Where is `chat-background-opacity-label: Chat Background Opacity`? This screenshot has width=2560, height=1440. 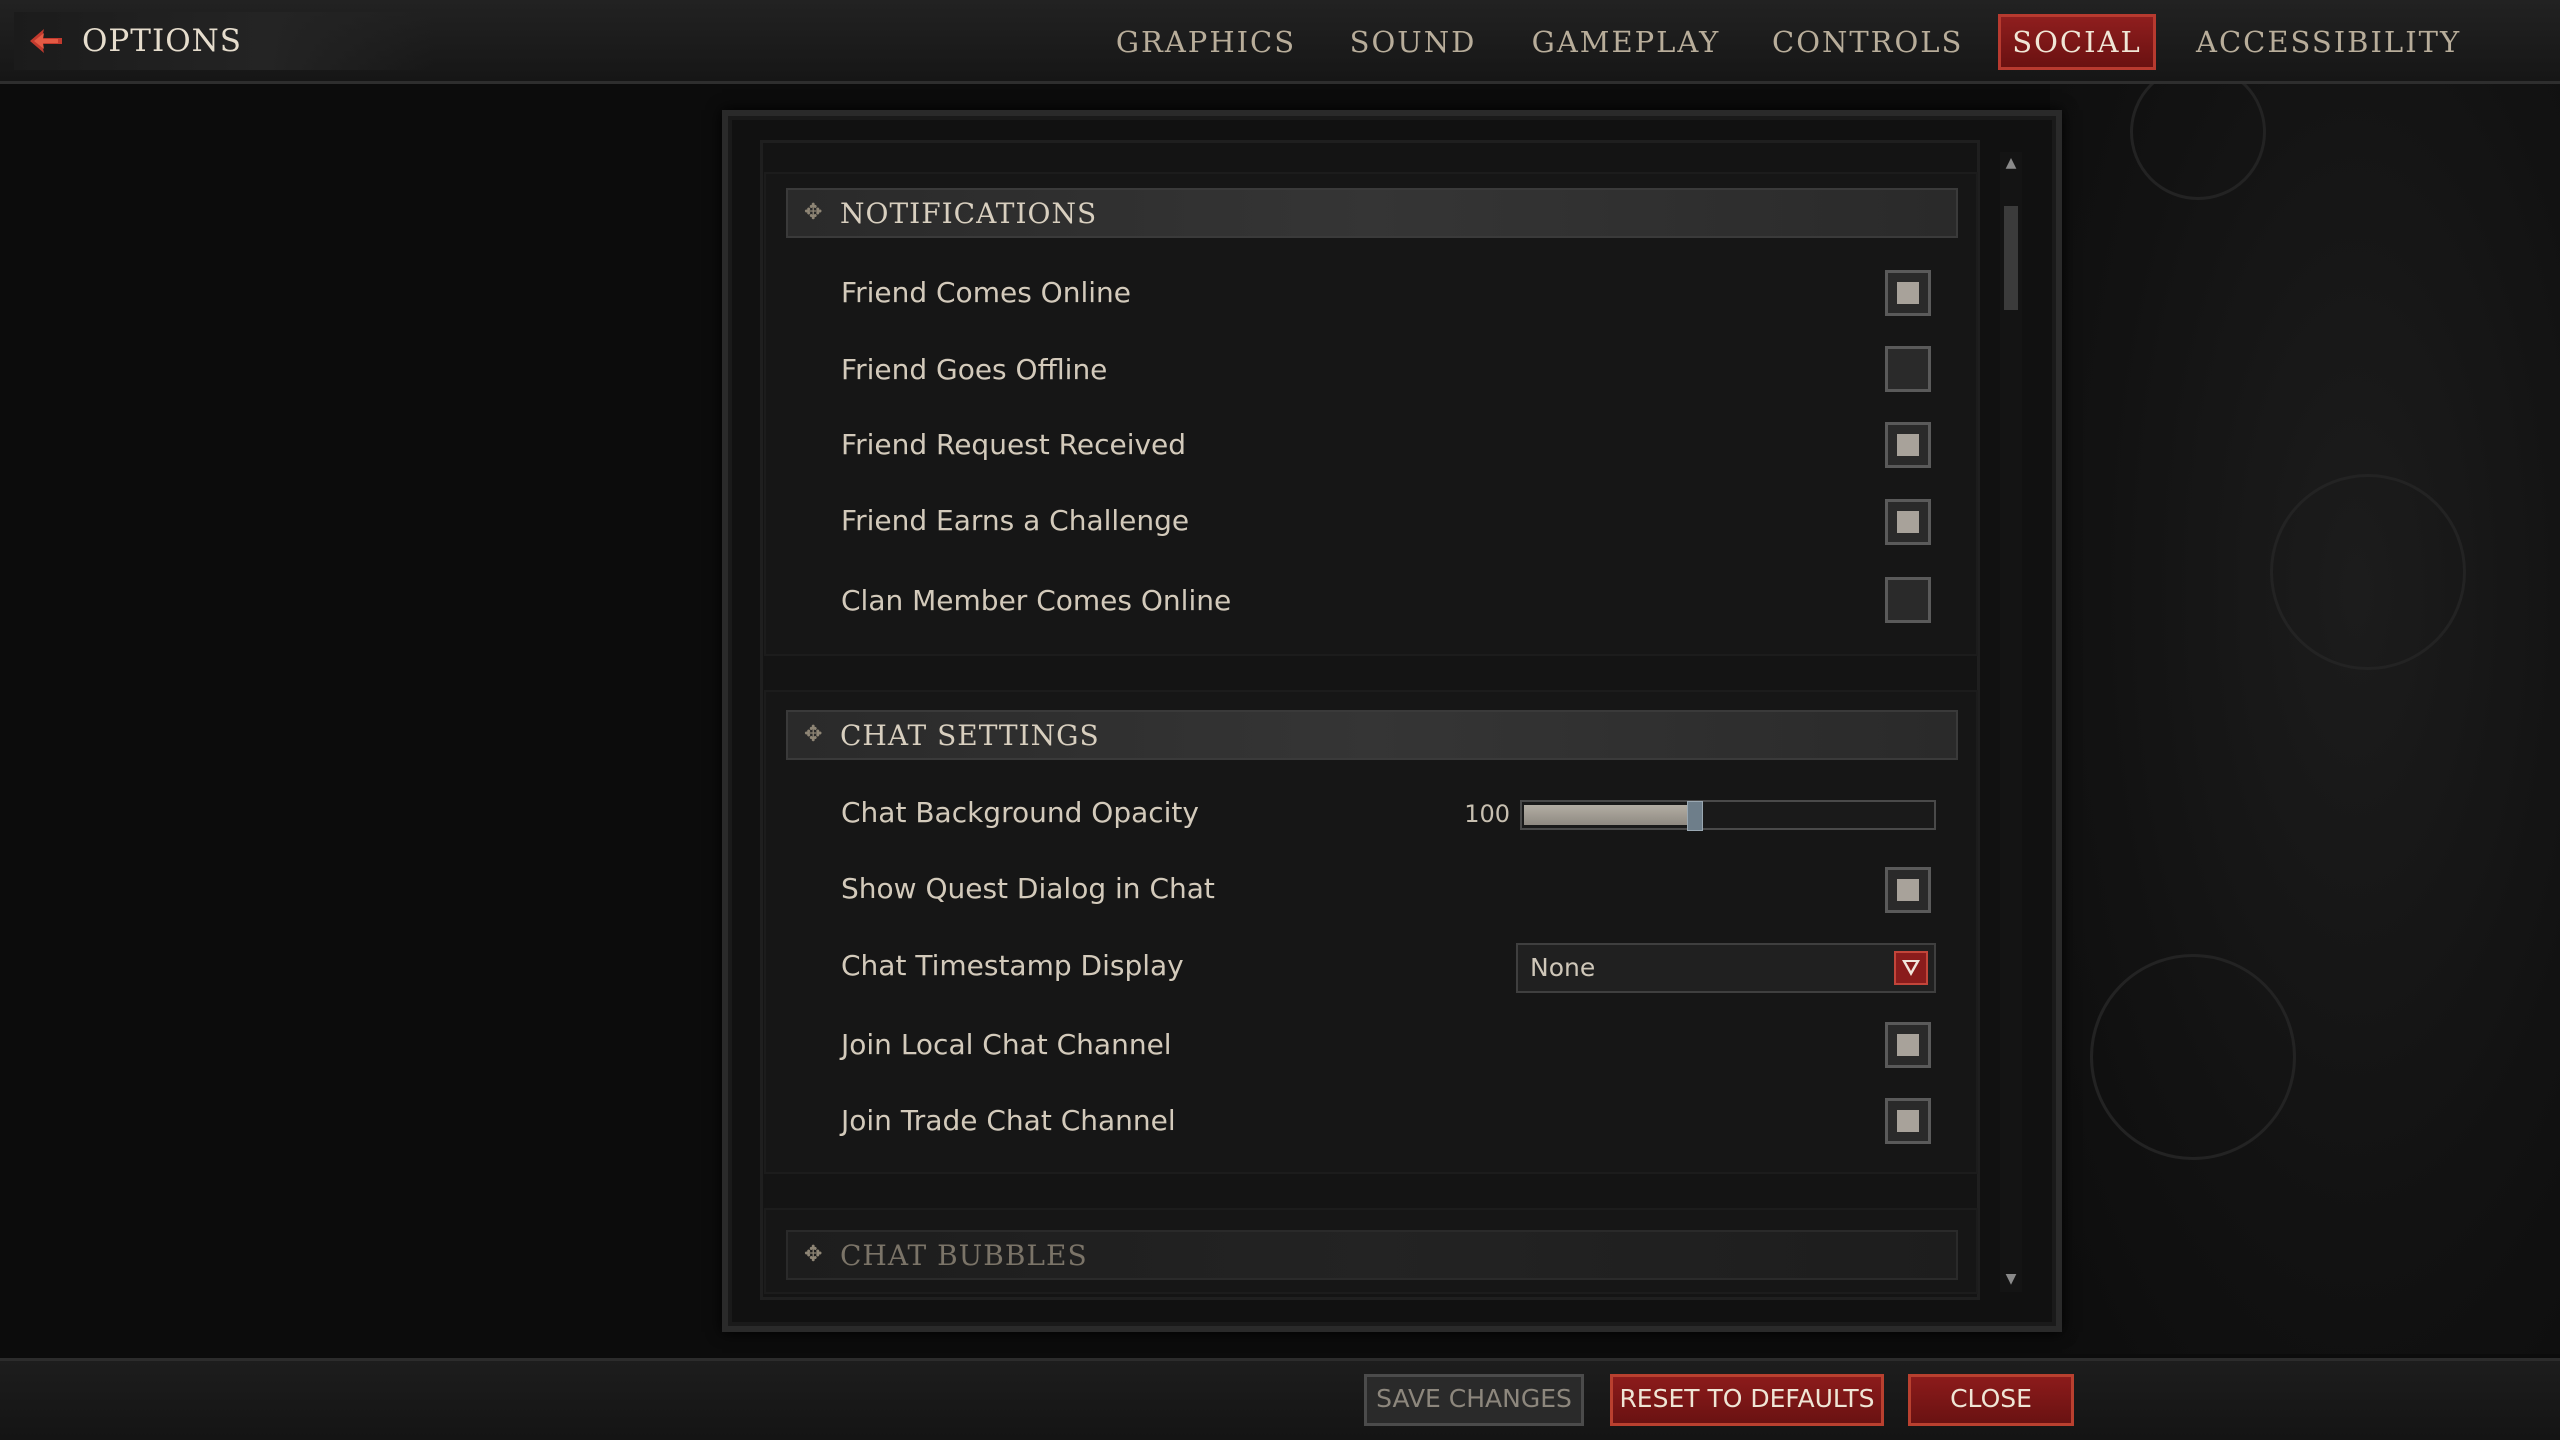
chat-background-opacity-label: Chat Background Opacity is located at coordinates (1020, 812).